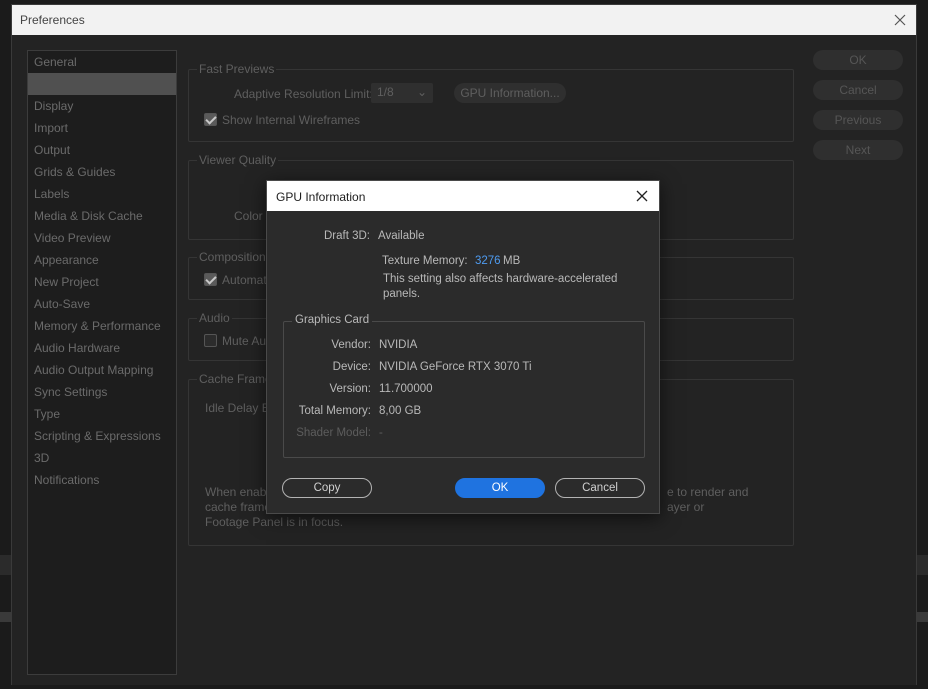  What do you see at coordinates (321, 197) in the screenshot?
I see `gpu-dialog-title: GPU Information` at bounding box center [321, 197].